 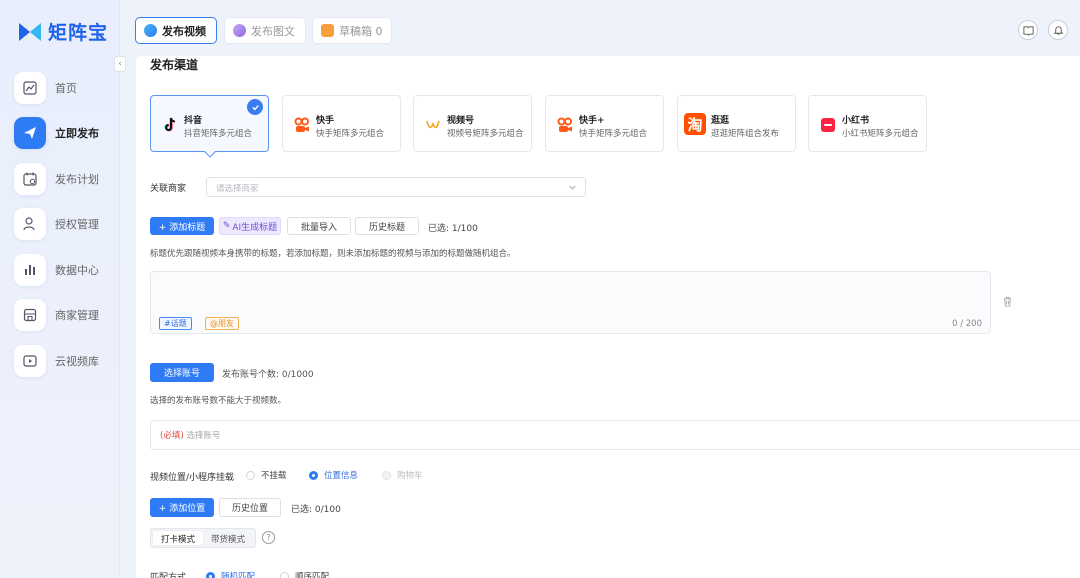 I want to click on select-account-button: 选择账号, so click(x=182, y=372).